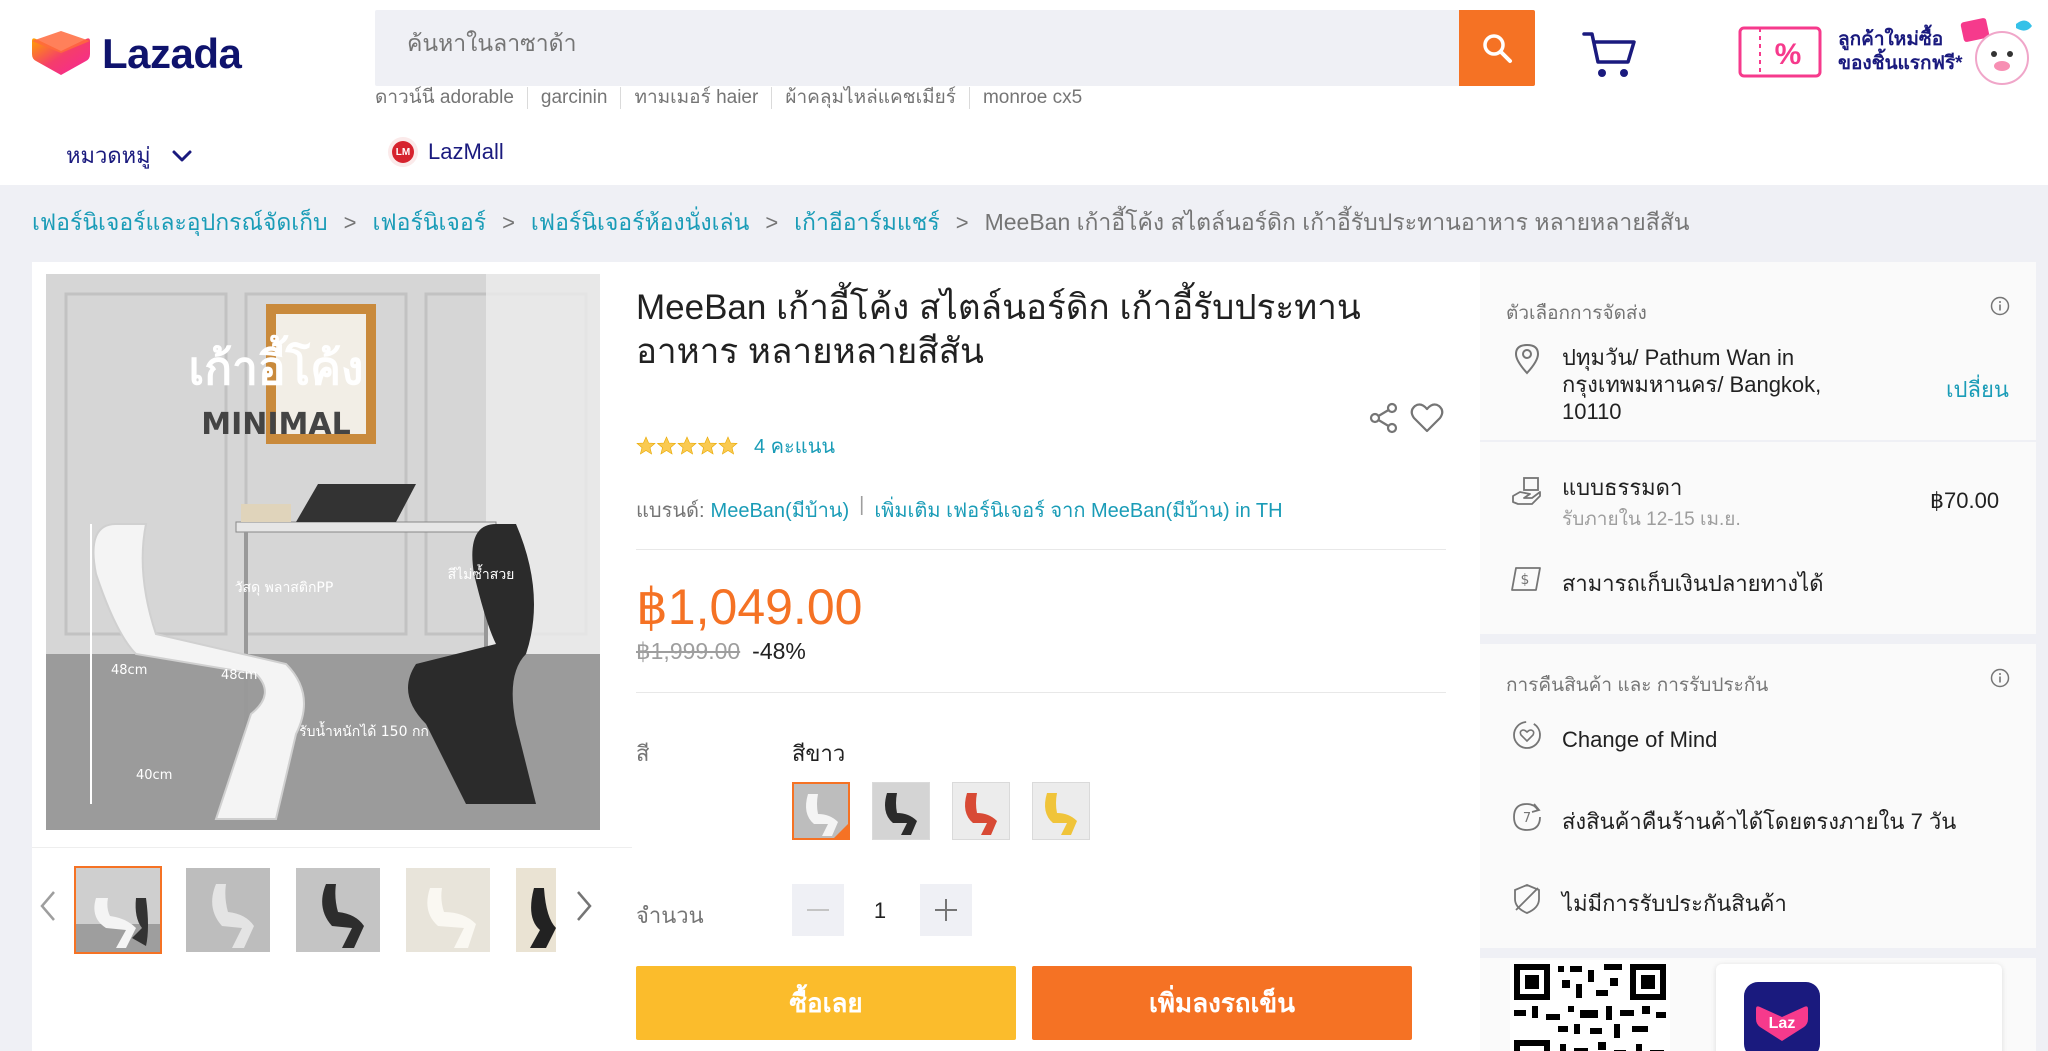 This screenshot has height=1051, width=2048. What do you see at coordinates (172, 53) in the screenshot?
I see `logo-text: Lazada` at bounding box center [172, 53].